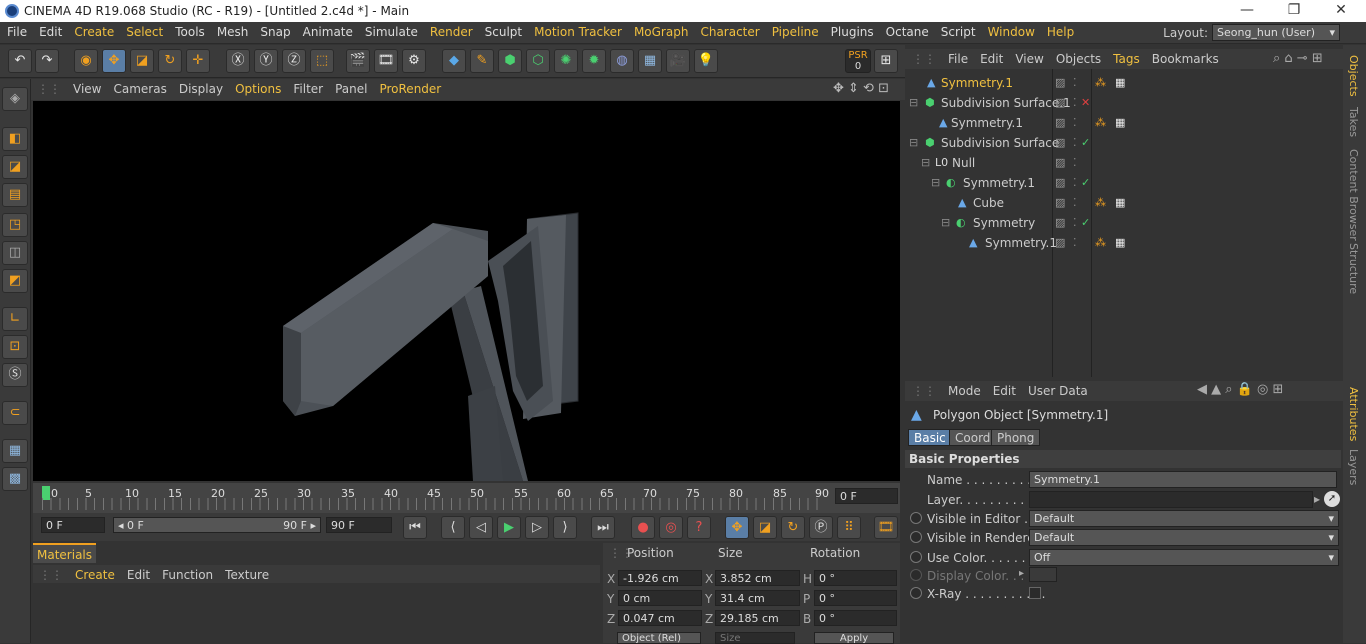 The image size is (1366, 644). What do you see at coordinates (793, 527) in the screenshot?
I see `record-rotation-icon: ↻` at bounding box center [793, 527].